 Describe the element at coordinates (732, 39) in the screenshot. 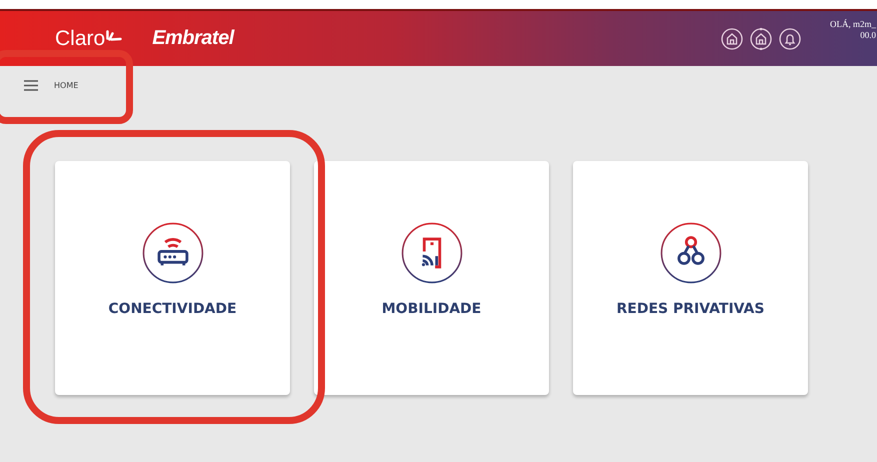

I see `home-icon` at that location.